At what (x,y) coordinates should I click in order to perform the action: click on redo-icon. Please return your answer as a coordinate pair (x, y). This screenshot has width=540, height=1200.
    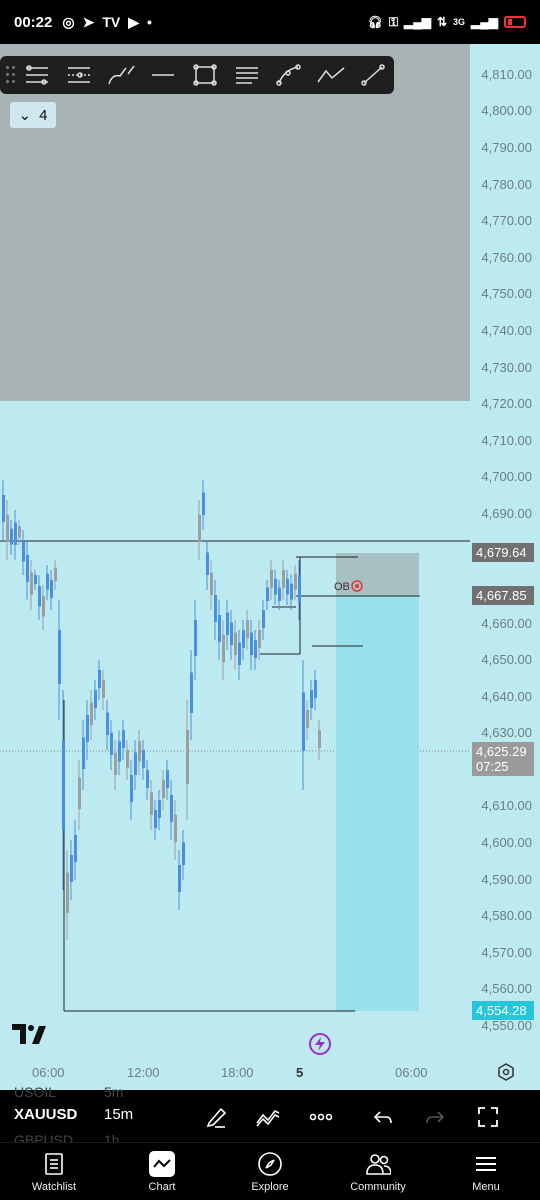
    Looking at the image, I should click on (435, 1117).